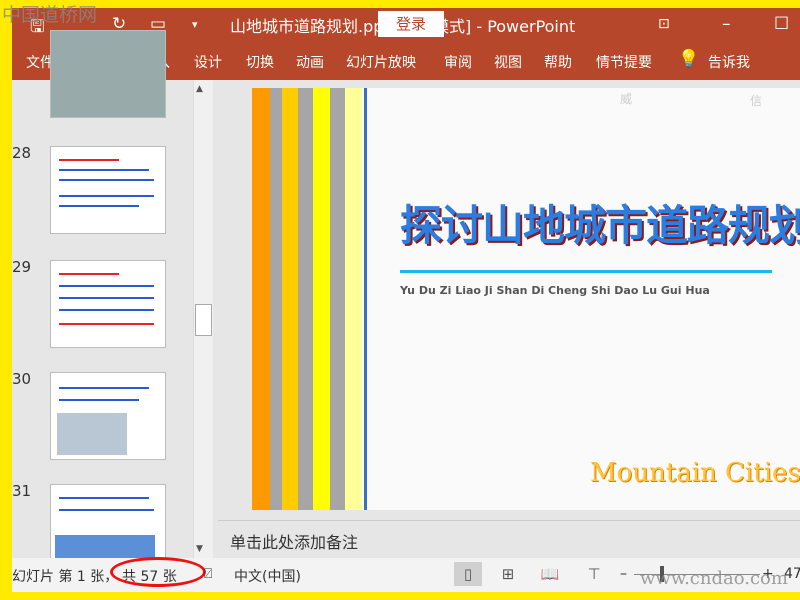  I want to click on slide-sorter-icon: ⊞, so click(508, 574).